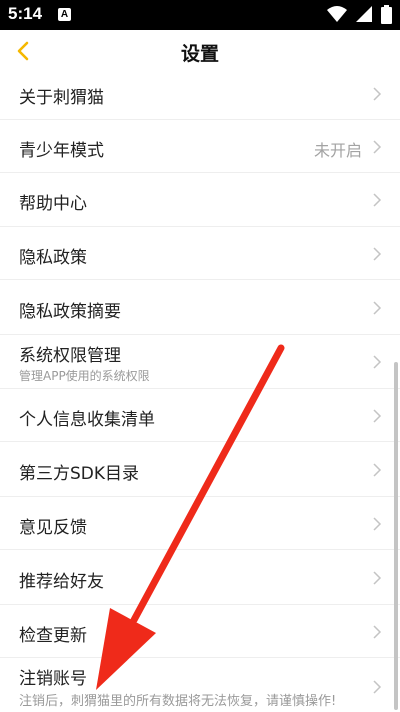 The height and width of the screenshot is (712, 400). Describe the element at coordinates (87, 420) in the screenshot. I see `settings-item-label: 个人信息收集清单` at that location.